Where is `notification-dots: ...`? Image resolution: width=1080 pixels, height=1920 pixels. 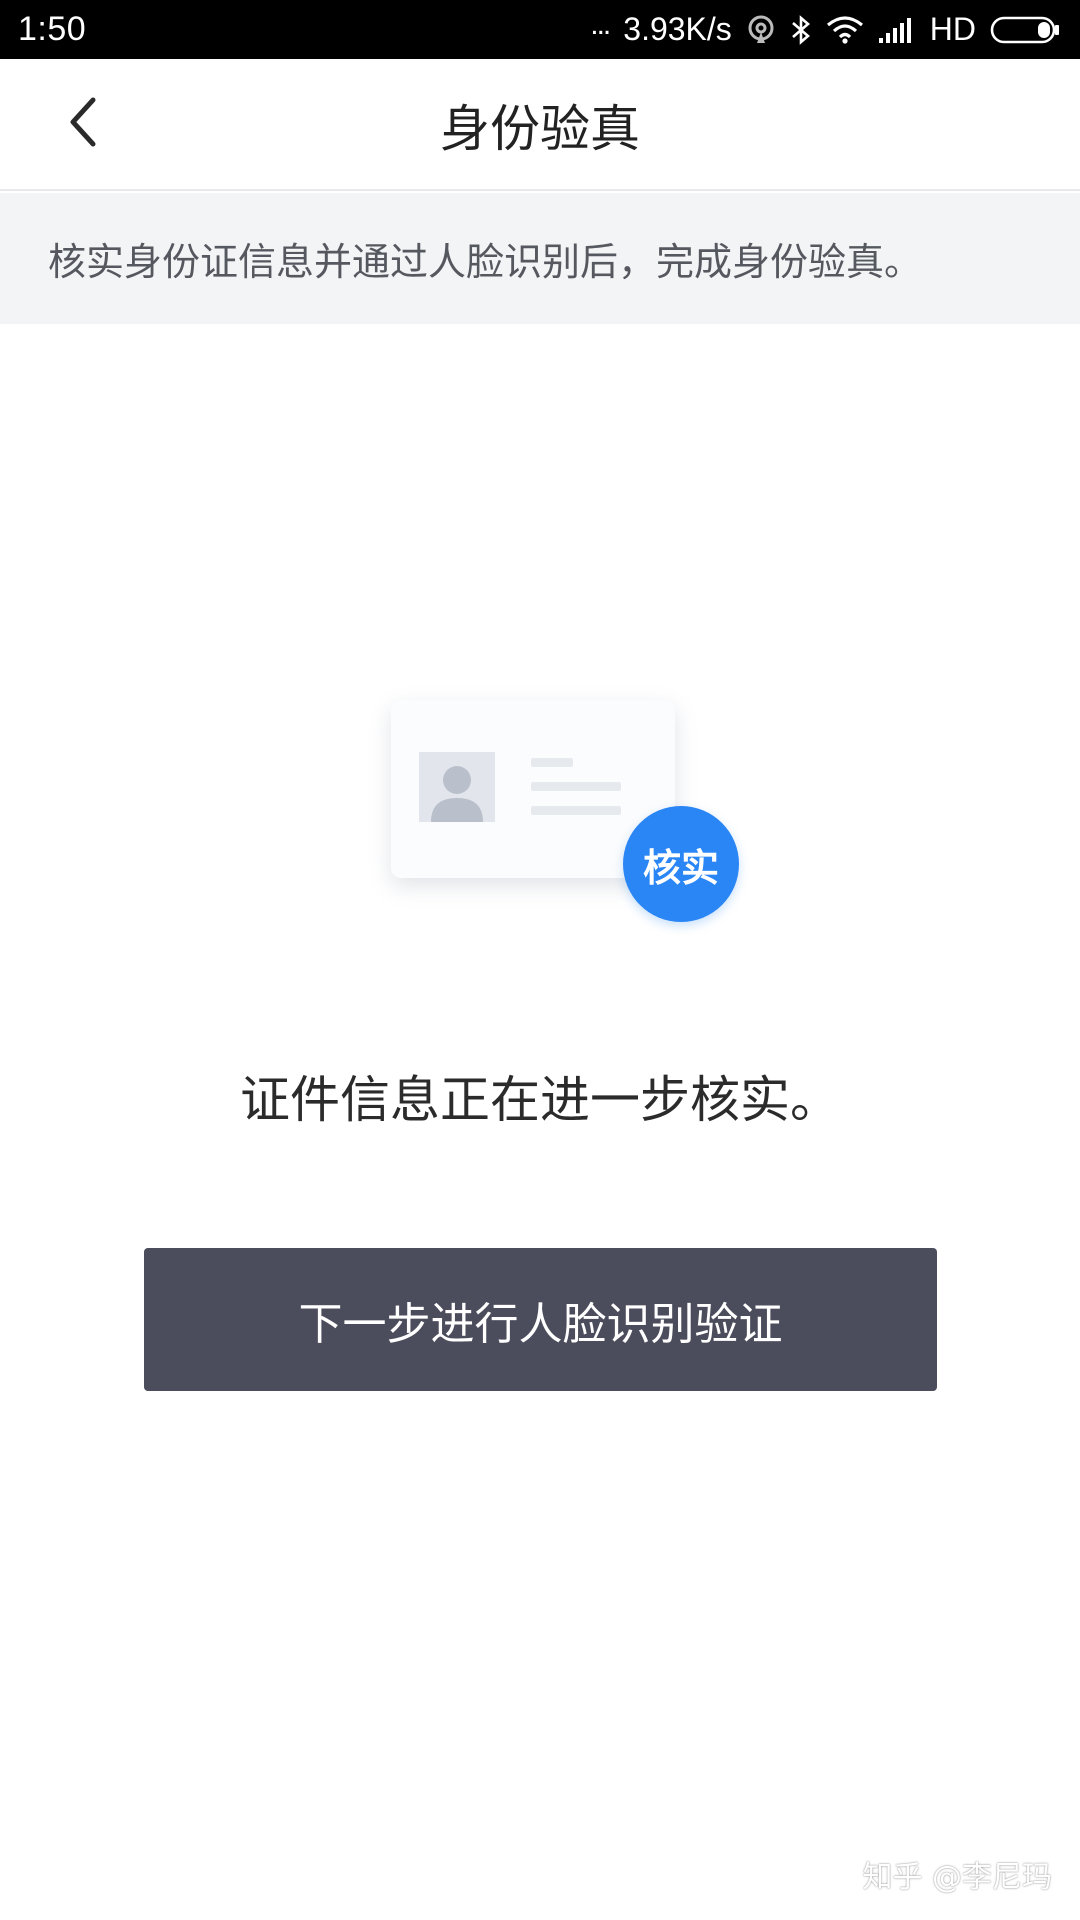
notification-dots: ... is located at coordinates (600, 24).